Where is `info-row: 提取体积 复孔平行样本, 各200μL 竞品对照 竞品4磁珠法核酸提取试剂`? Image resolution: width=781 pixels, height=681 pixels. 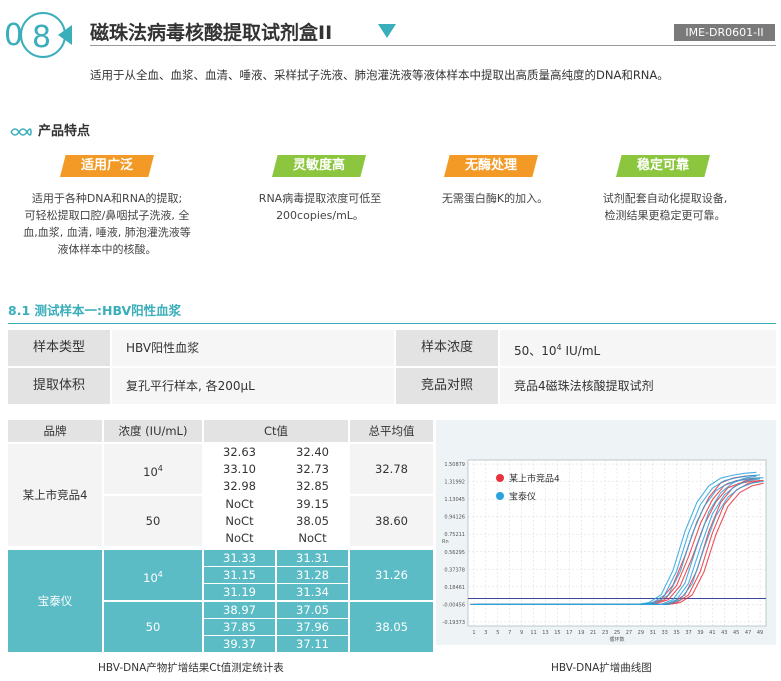
info-row: 提取体积 复孔平行样本, 各200μL 竞品对照 竞品4磁珠法核酸提取试剂 is located at coordinates (392, 387).